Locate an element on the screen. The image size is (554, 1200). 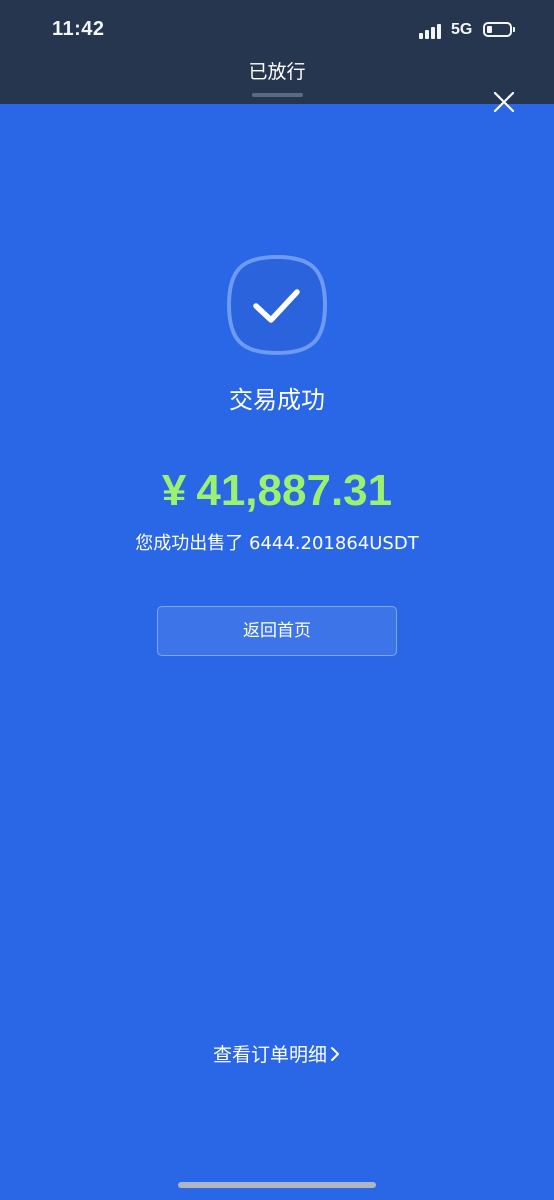
amount-display: ¥41,887.31 is located at coordinates (277, 491).